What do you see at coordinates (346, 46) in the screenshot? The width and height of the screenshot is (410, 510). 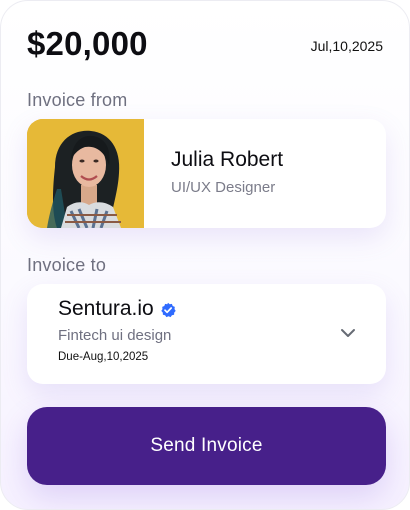 I see `invoice-date: Jul,10,2025` at bounding box center [346, 46].